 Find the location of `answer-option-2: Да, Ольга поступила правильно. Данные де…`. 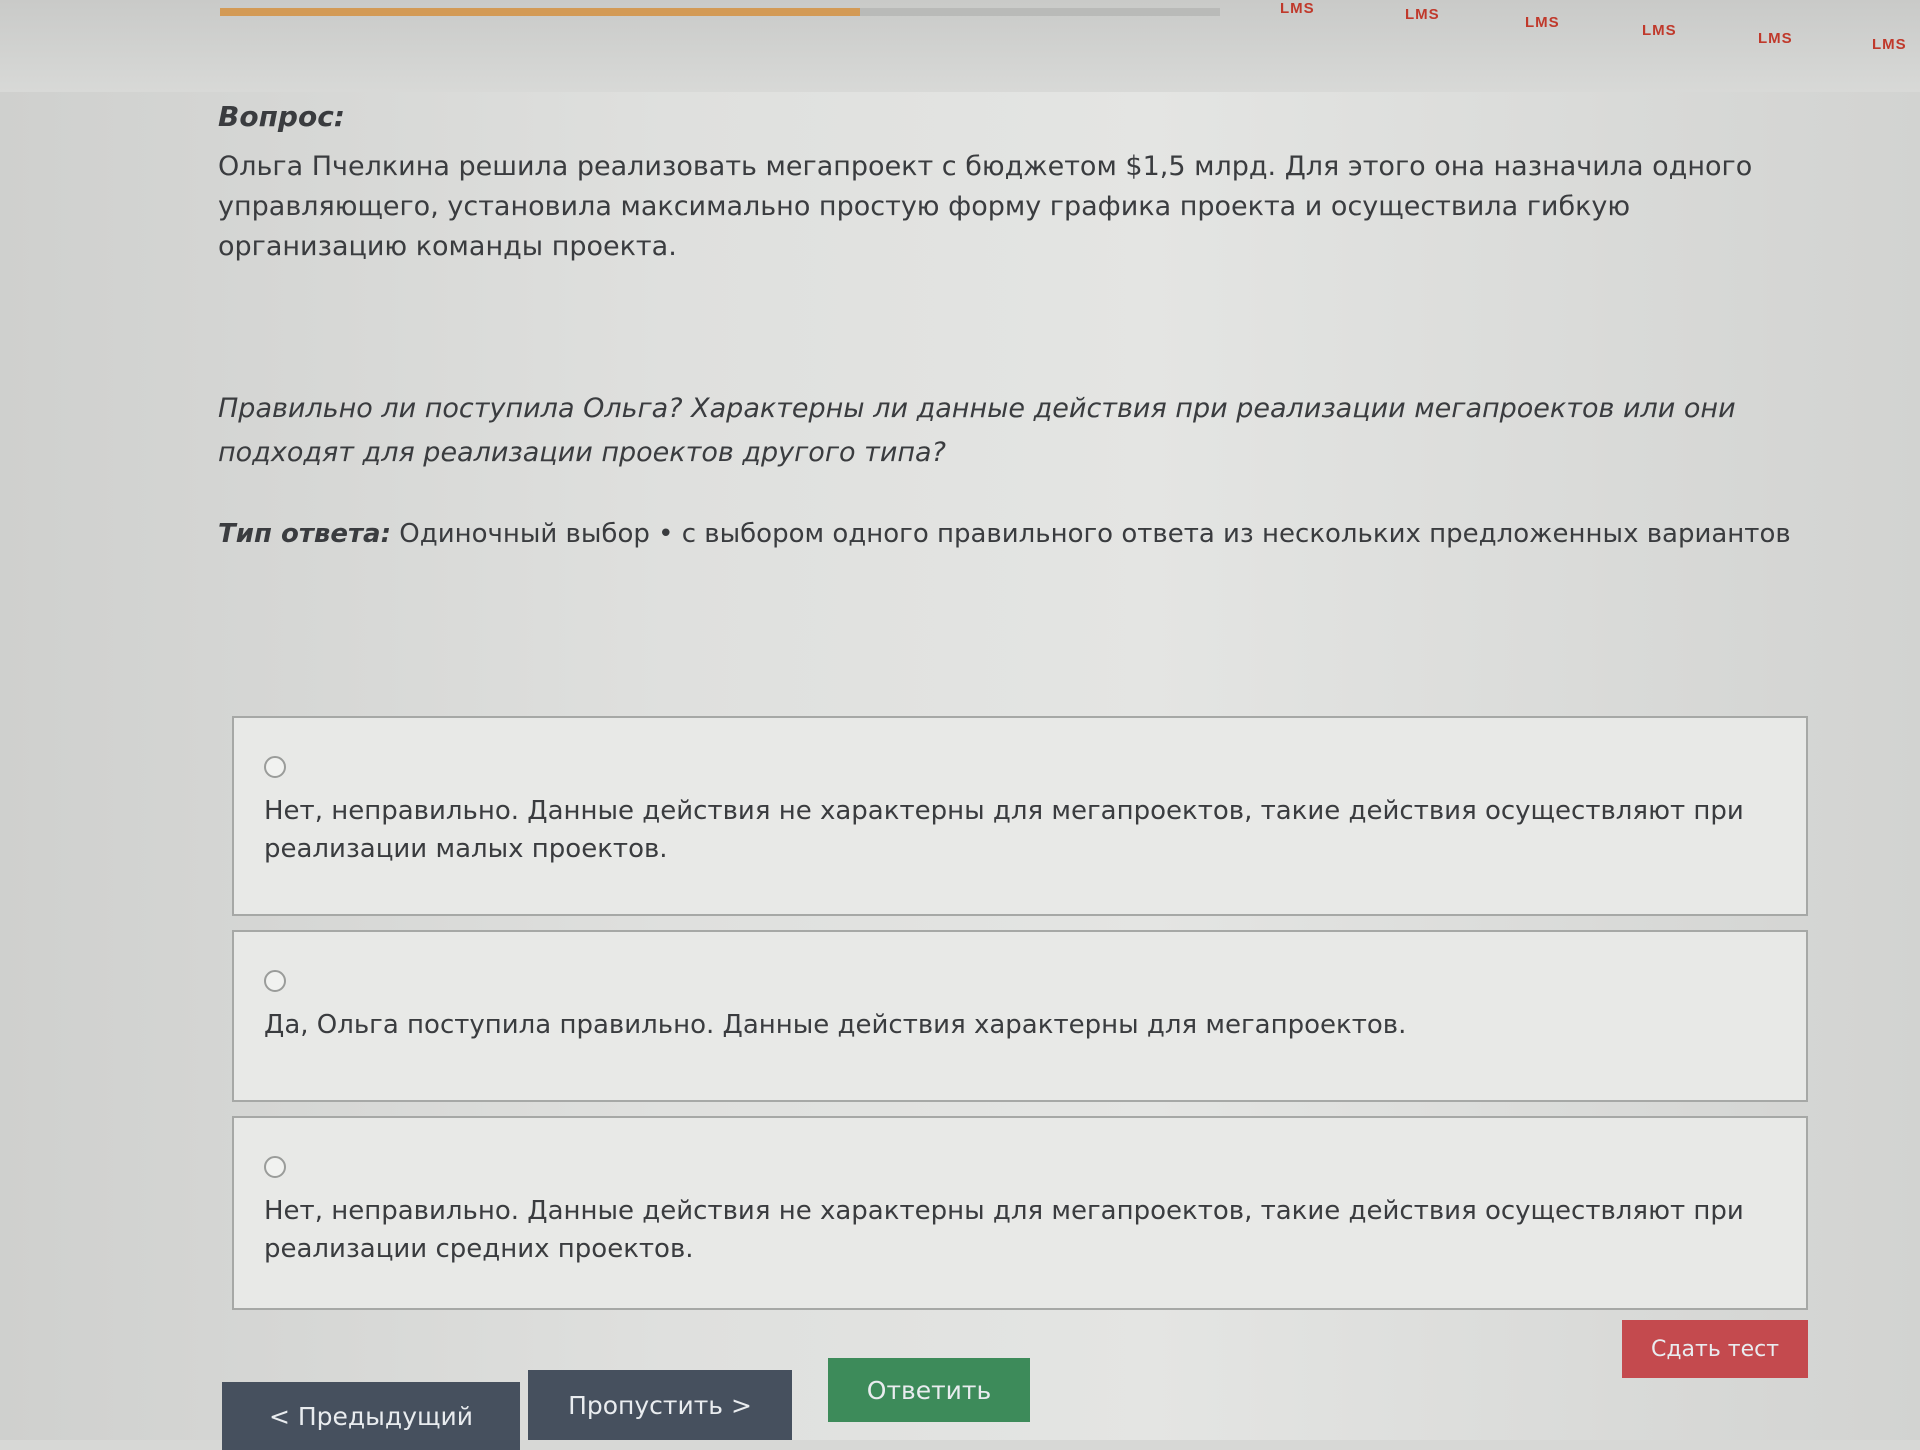

answer-option-2: Да, Ольга поступила правильно. Данные де… is located at coordinates (1020, 1016).